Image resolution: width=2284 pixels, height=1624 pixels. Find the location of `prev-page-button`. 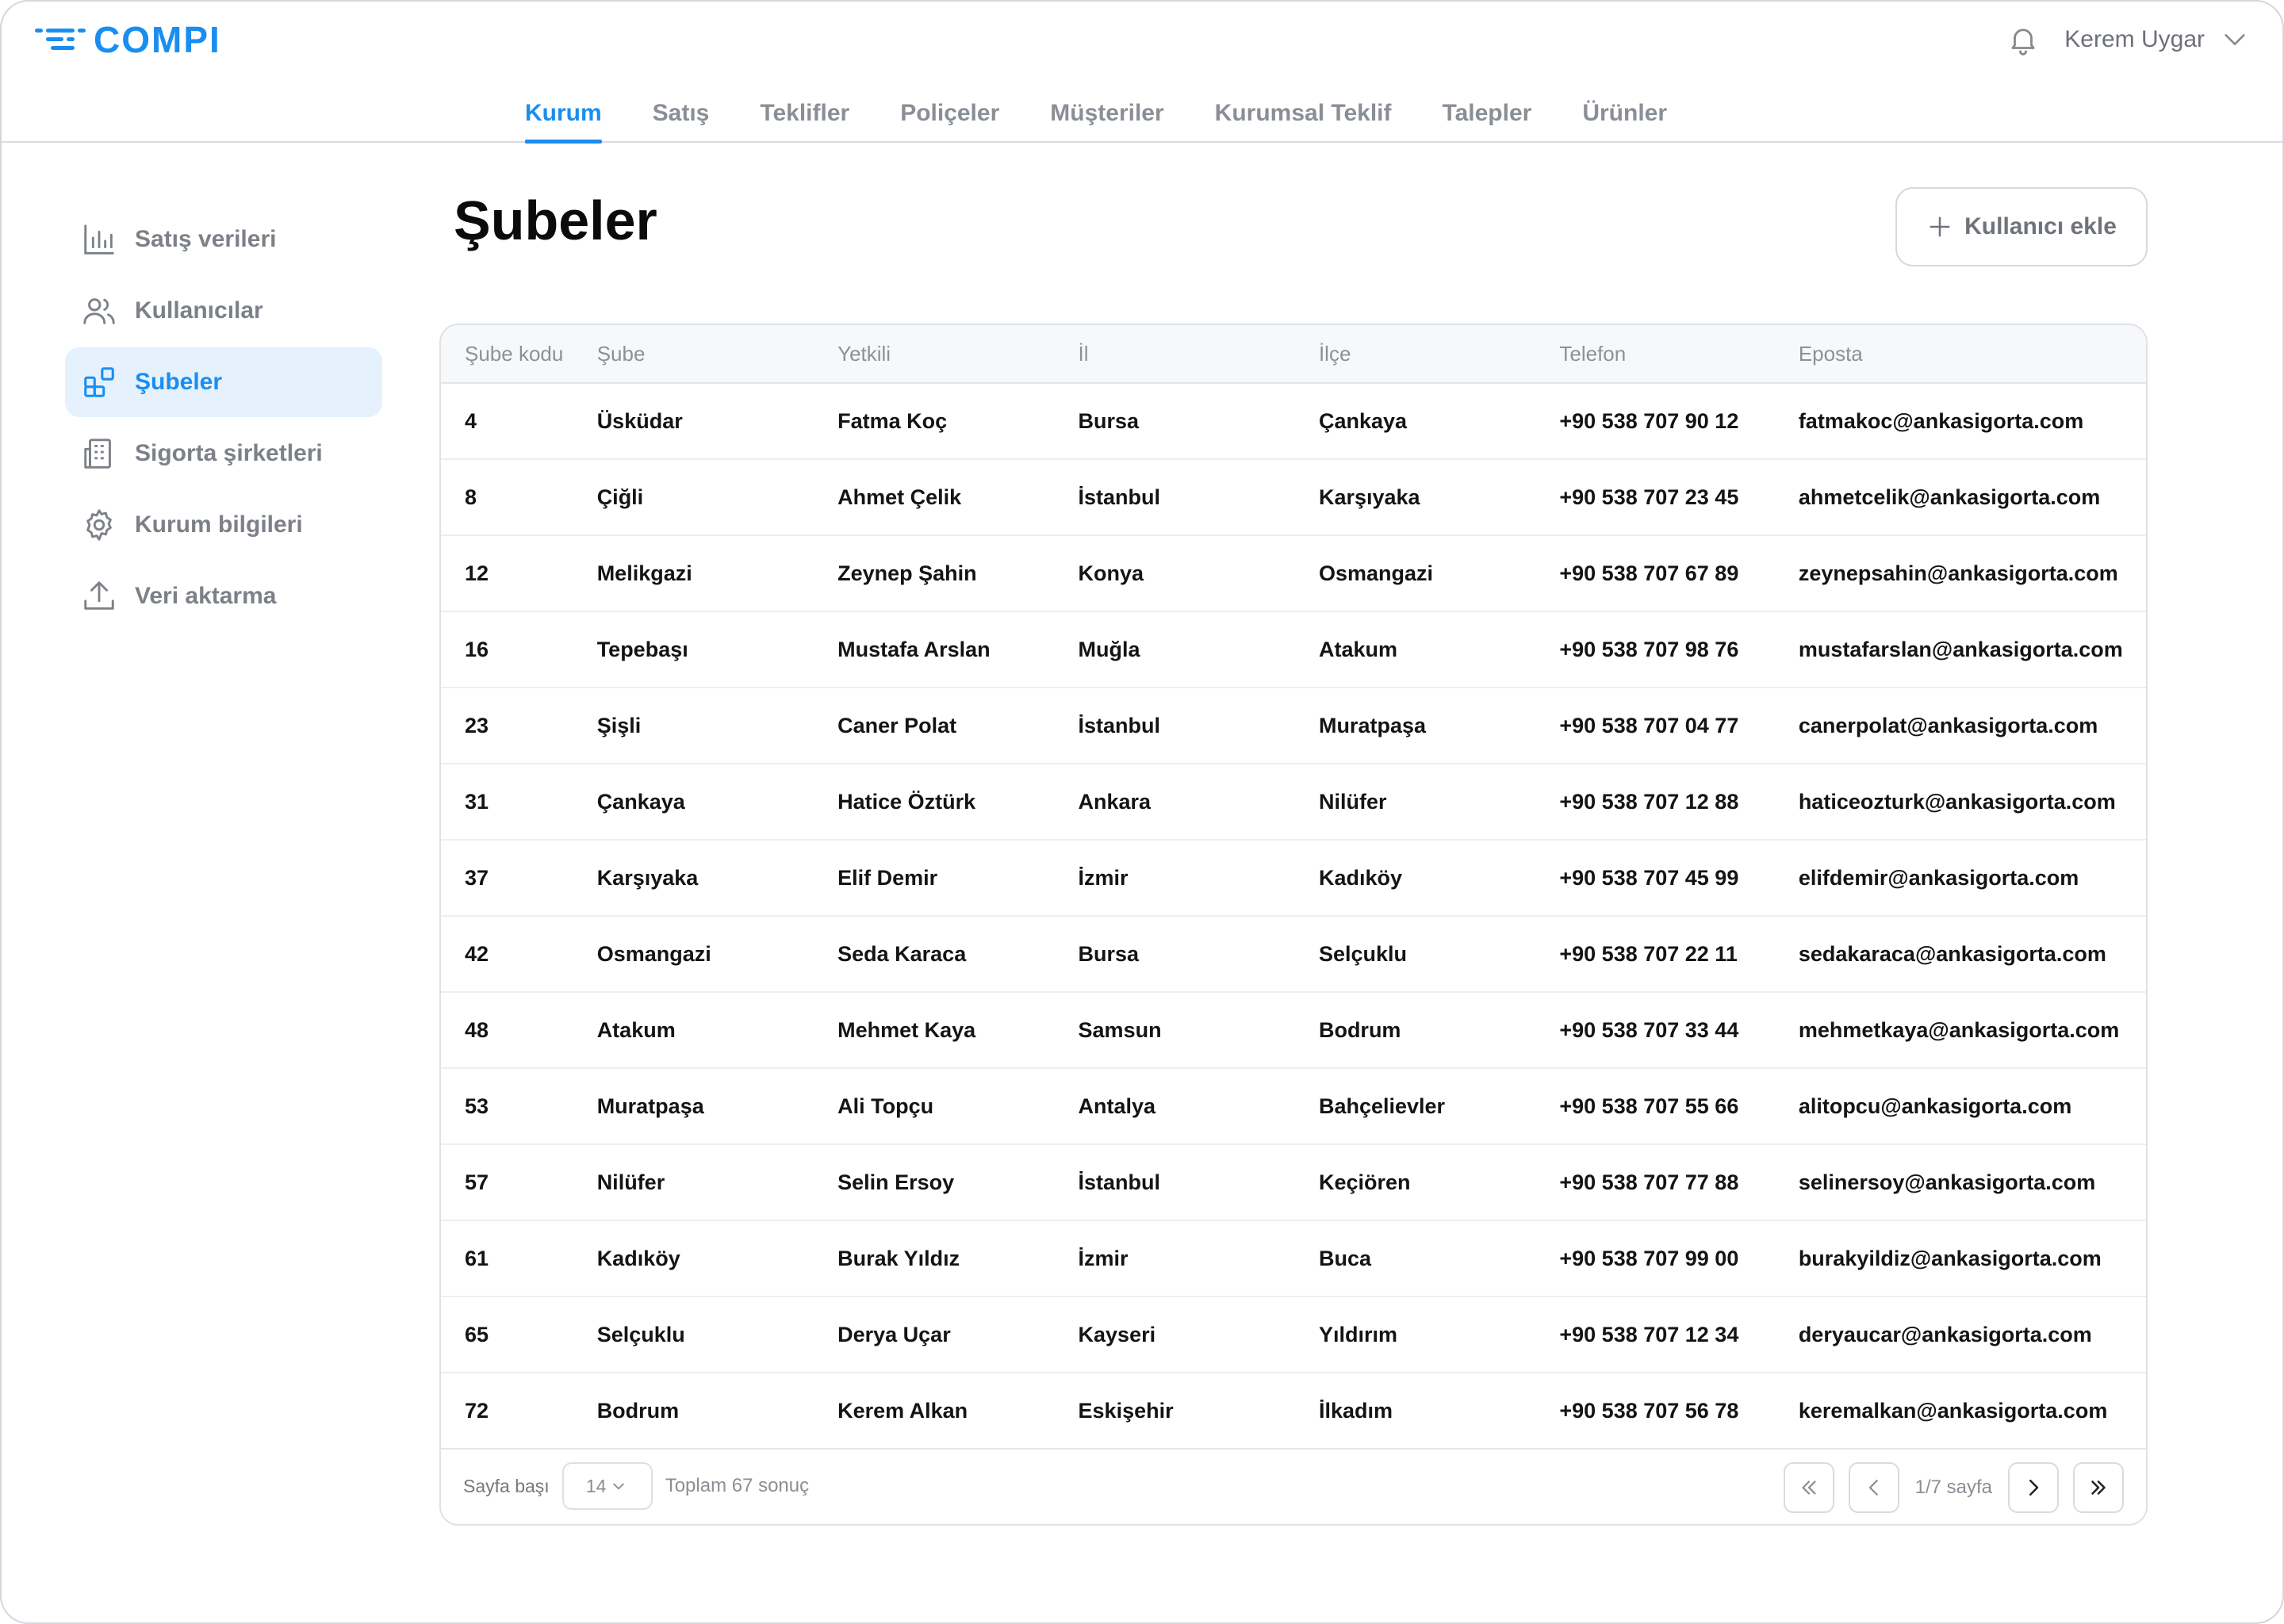

prev-page-button is located at coordinates (1873, 1487).